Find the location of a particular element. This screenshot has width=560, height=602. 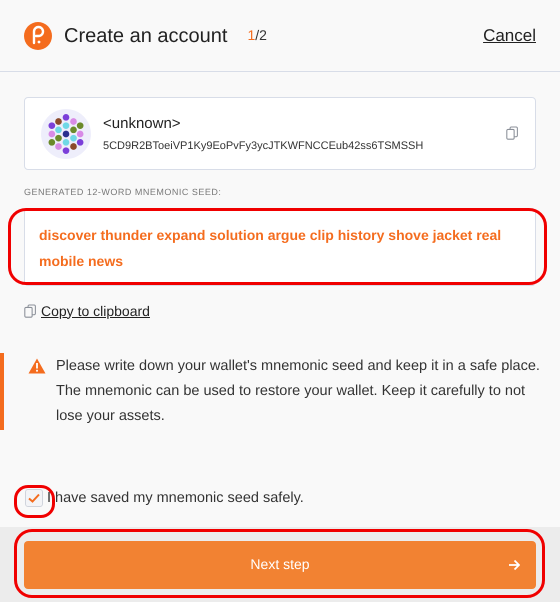

account-address: 5CD9R2BToeiVP1Ky9EoPvFy3ycJTKWFNCCEub42ss6TSMSSH is located at coordinates (263, 146).